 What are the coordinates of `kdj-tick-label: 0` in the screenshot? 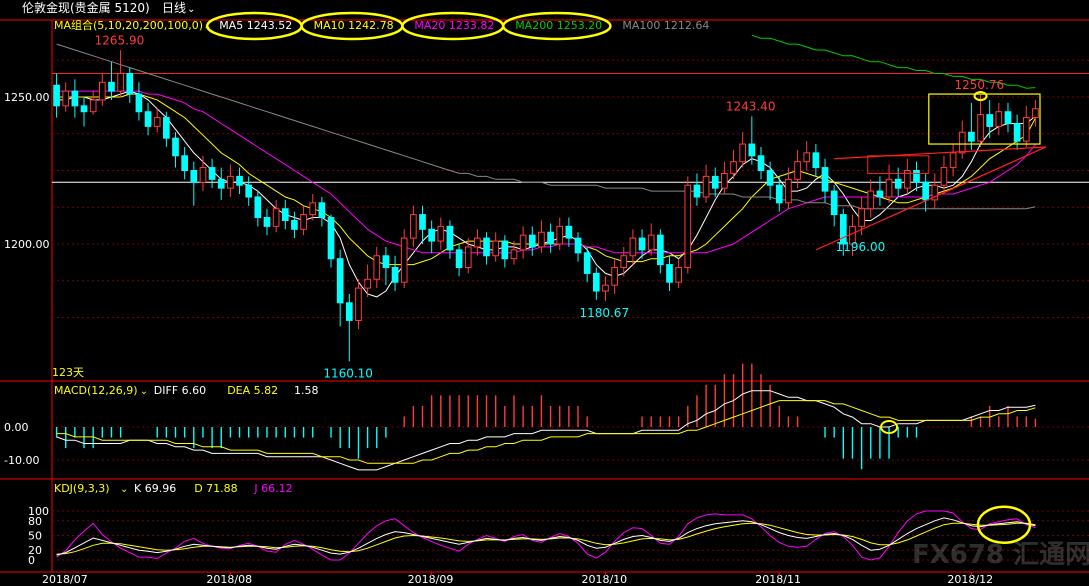 It's located at (31, 560).